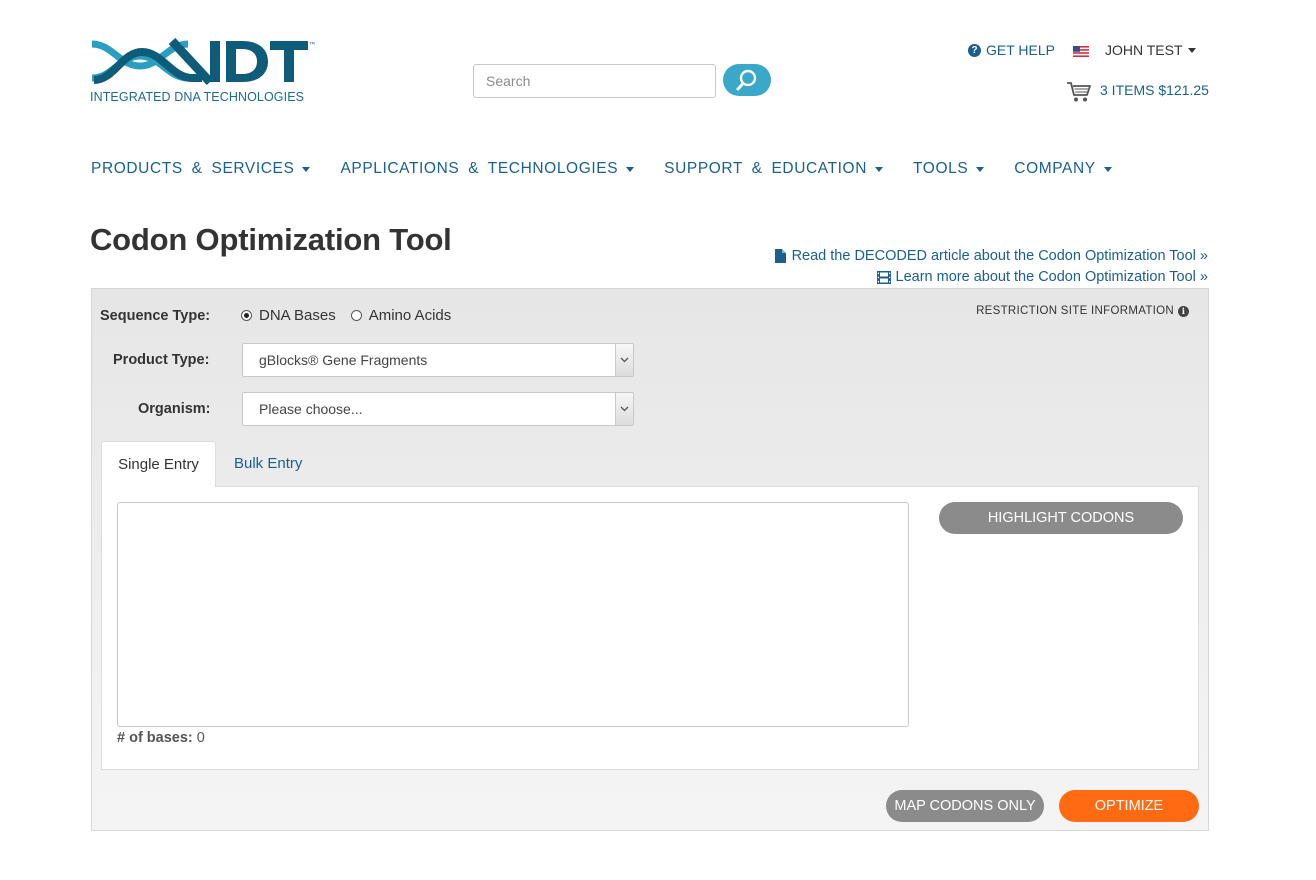  Describe the element at coordinates (1183, 311) in the screenshot. I see `info-circle-icon: i` at that location.